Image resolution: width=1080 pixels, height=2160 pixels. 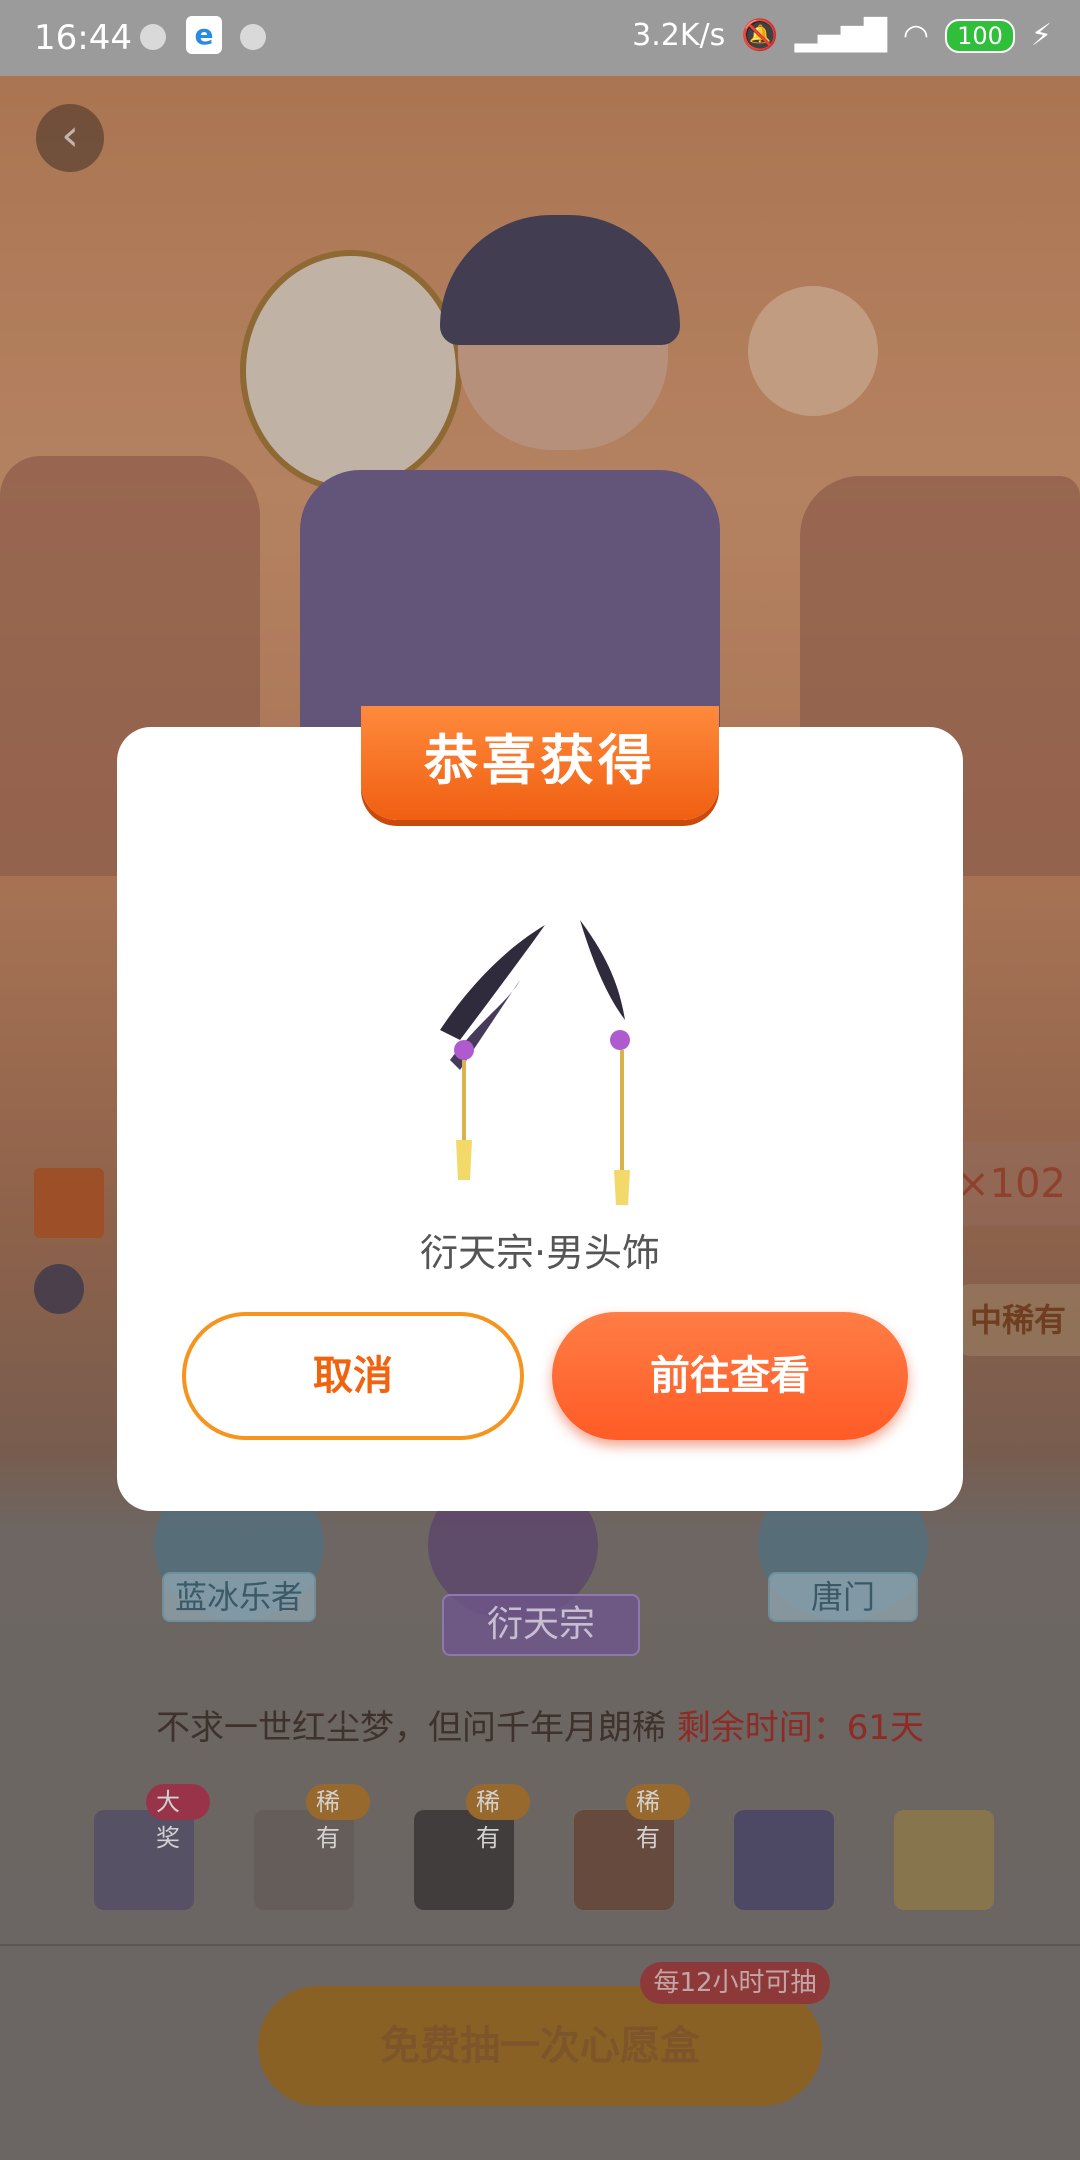 I want to click on view-item-button: 前往查看, so click(x=730, y=1376).